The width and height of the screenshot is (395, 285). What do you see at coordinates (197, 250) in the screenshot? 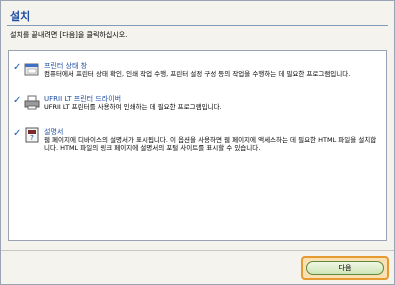
I see `footer-divider` at bounding box center [197, 250].